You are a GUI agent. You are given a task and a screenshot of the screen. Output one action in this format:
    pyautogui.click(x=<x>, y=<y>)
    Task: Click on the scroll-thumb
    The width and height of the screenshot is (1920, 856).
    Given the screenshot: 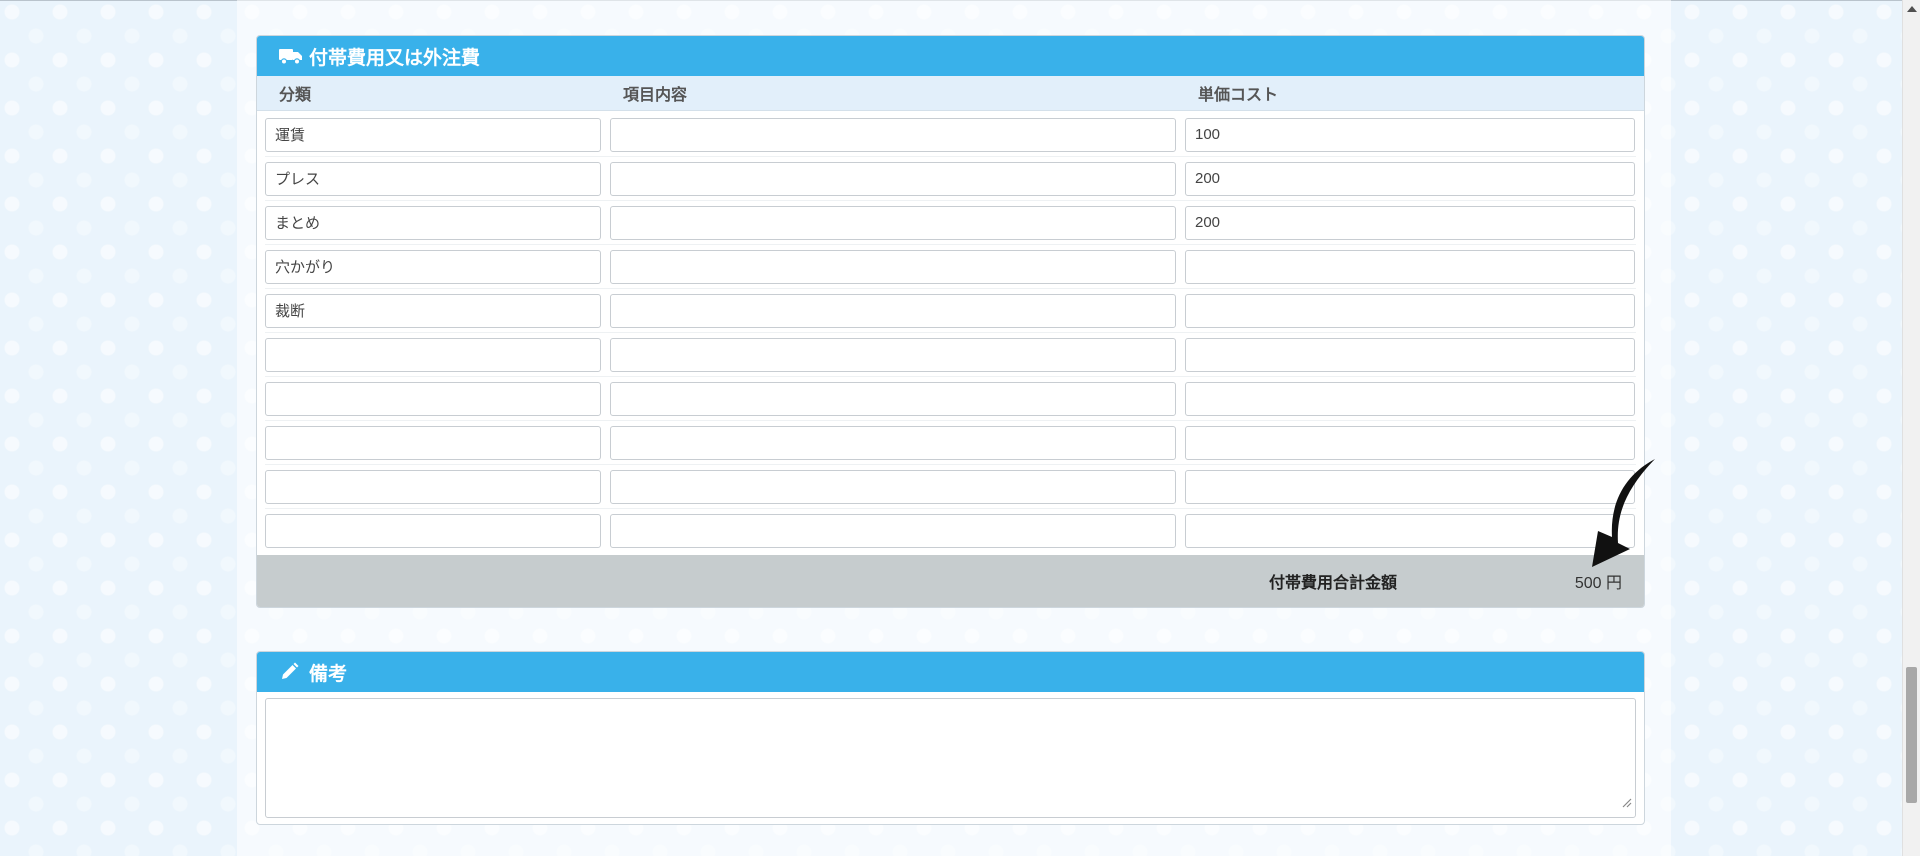 What is the action you would take?
    pyautogui.click(x=1911, y=735)
    